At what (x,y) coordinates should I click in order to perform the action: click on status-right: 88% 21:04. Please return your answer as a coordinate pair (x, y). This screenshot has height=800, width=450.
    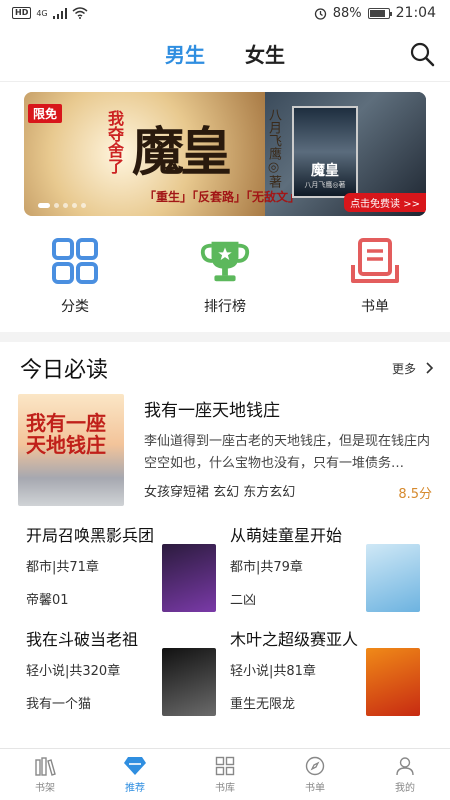
    Looking at the image, I should click on (375, 13).